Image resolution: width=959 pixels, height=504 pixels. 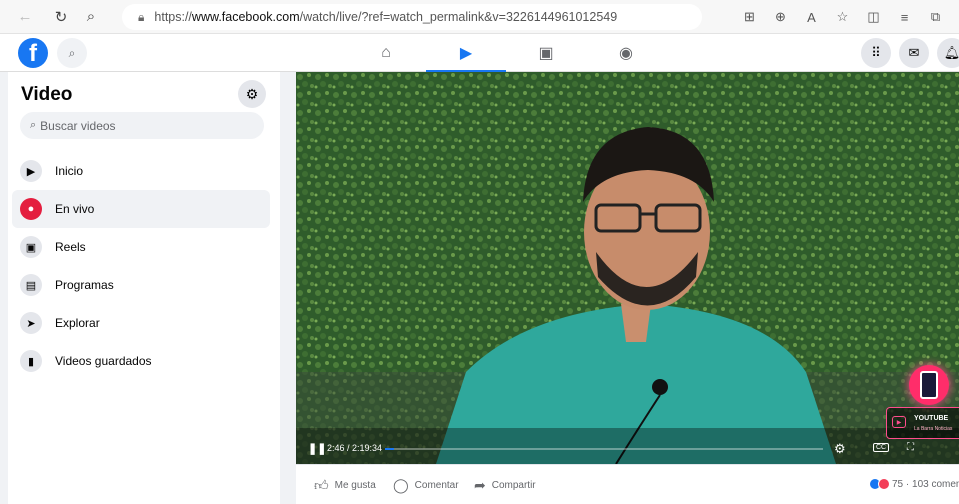 I want to click on sidebar-item-label: Reels, so click(x=70, y=247).